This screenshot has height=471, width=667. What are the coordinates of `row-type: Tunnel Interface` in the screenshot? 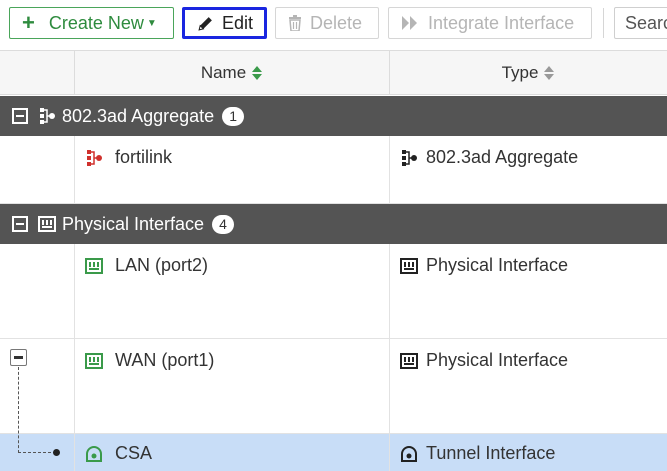 It's located at (491, 453).